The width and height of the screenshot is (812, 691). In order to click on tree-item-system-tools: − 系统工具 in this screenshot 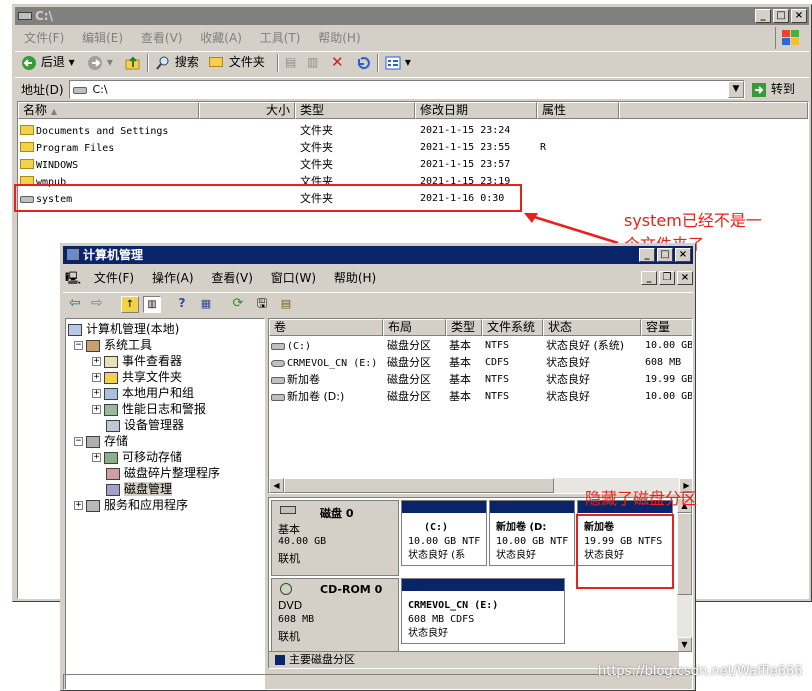, I will do `click(113, 345)`.